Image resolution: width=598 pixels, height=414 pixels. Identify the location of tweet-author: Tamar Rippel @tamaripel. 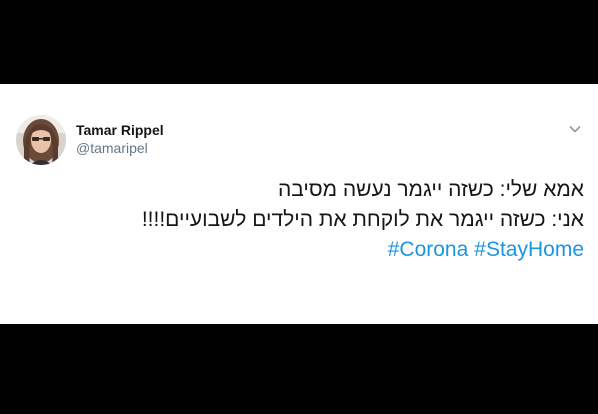
(120, 139).